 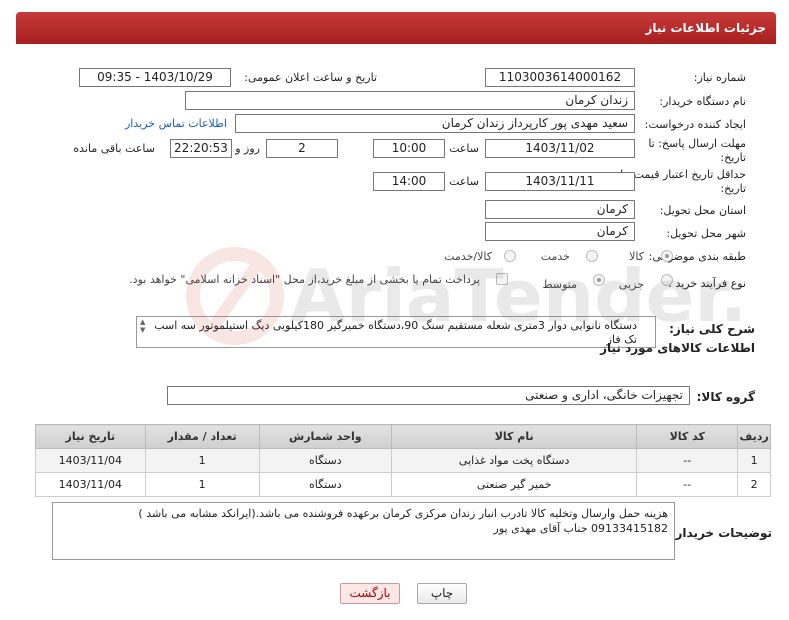 What do you see at coordinates (599, 280) in the screenshot?
I see `process-medium-radio` at bounding box center [599, 280].